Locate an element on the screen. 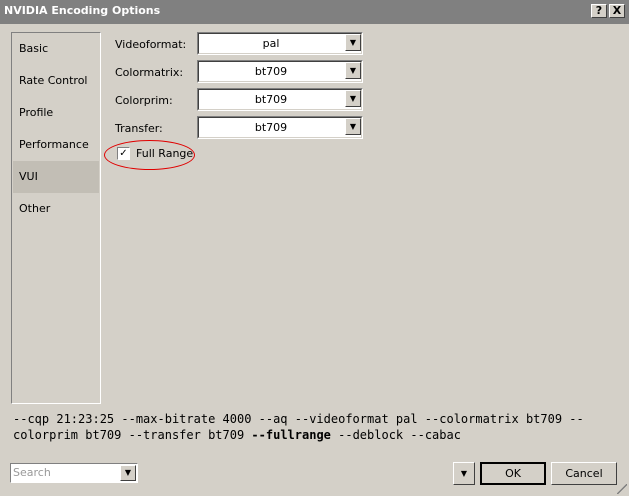 The width and height of the screenshot is (629, 496). sidebar-item-performance: Performance is located at coordinates (56, 145).